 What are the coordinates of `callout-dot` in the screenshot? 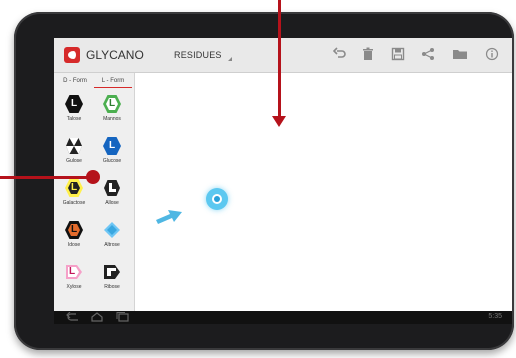 It's located at (93, 177).